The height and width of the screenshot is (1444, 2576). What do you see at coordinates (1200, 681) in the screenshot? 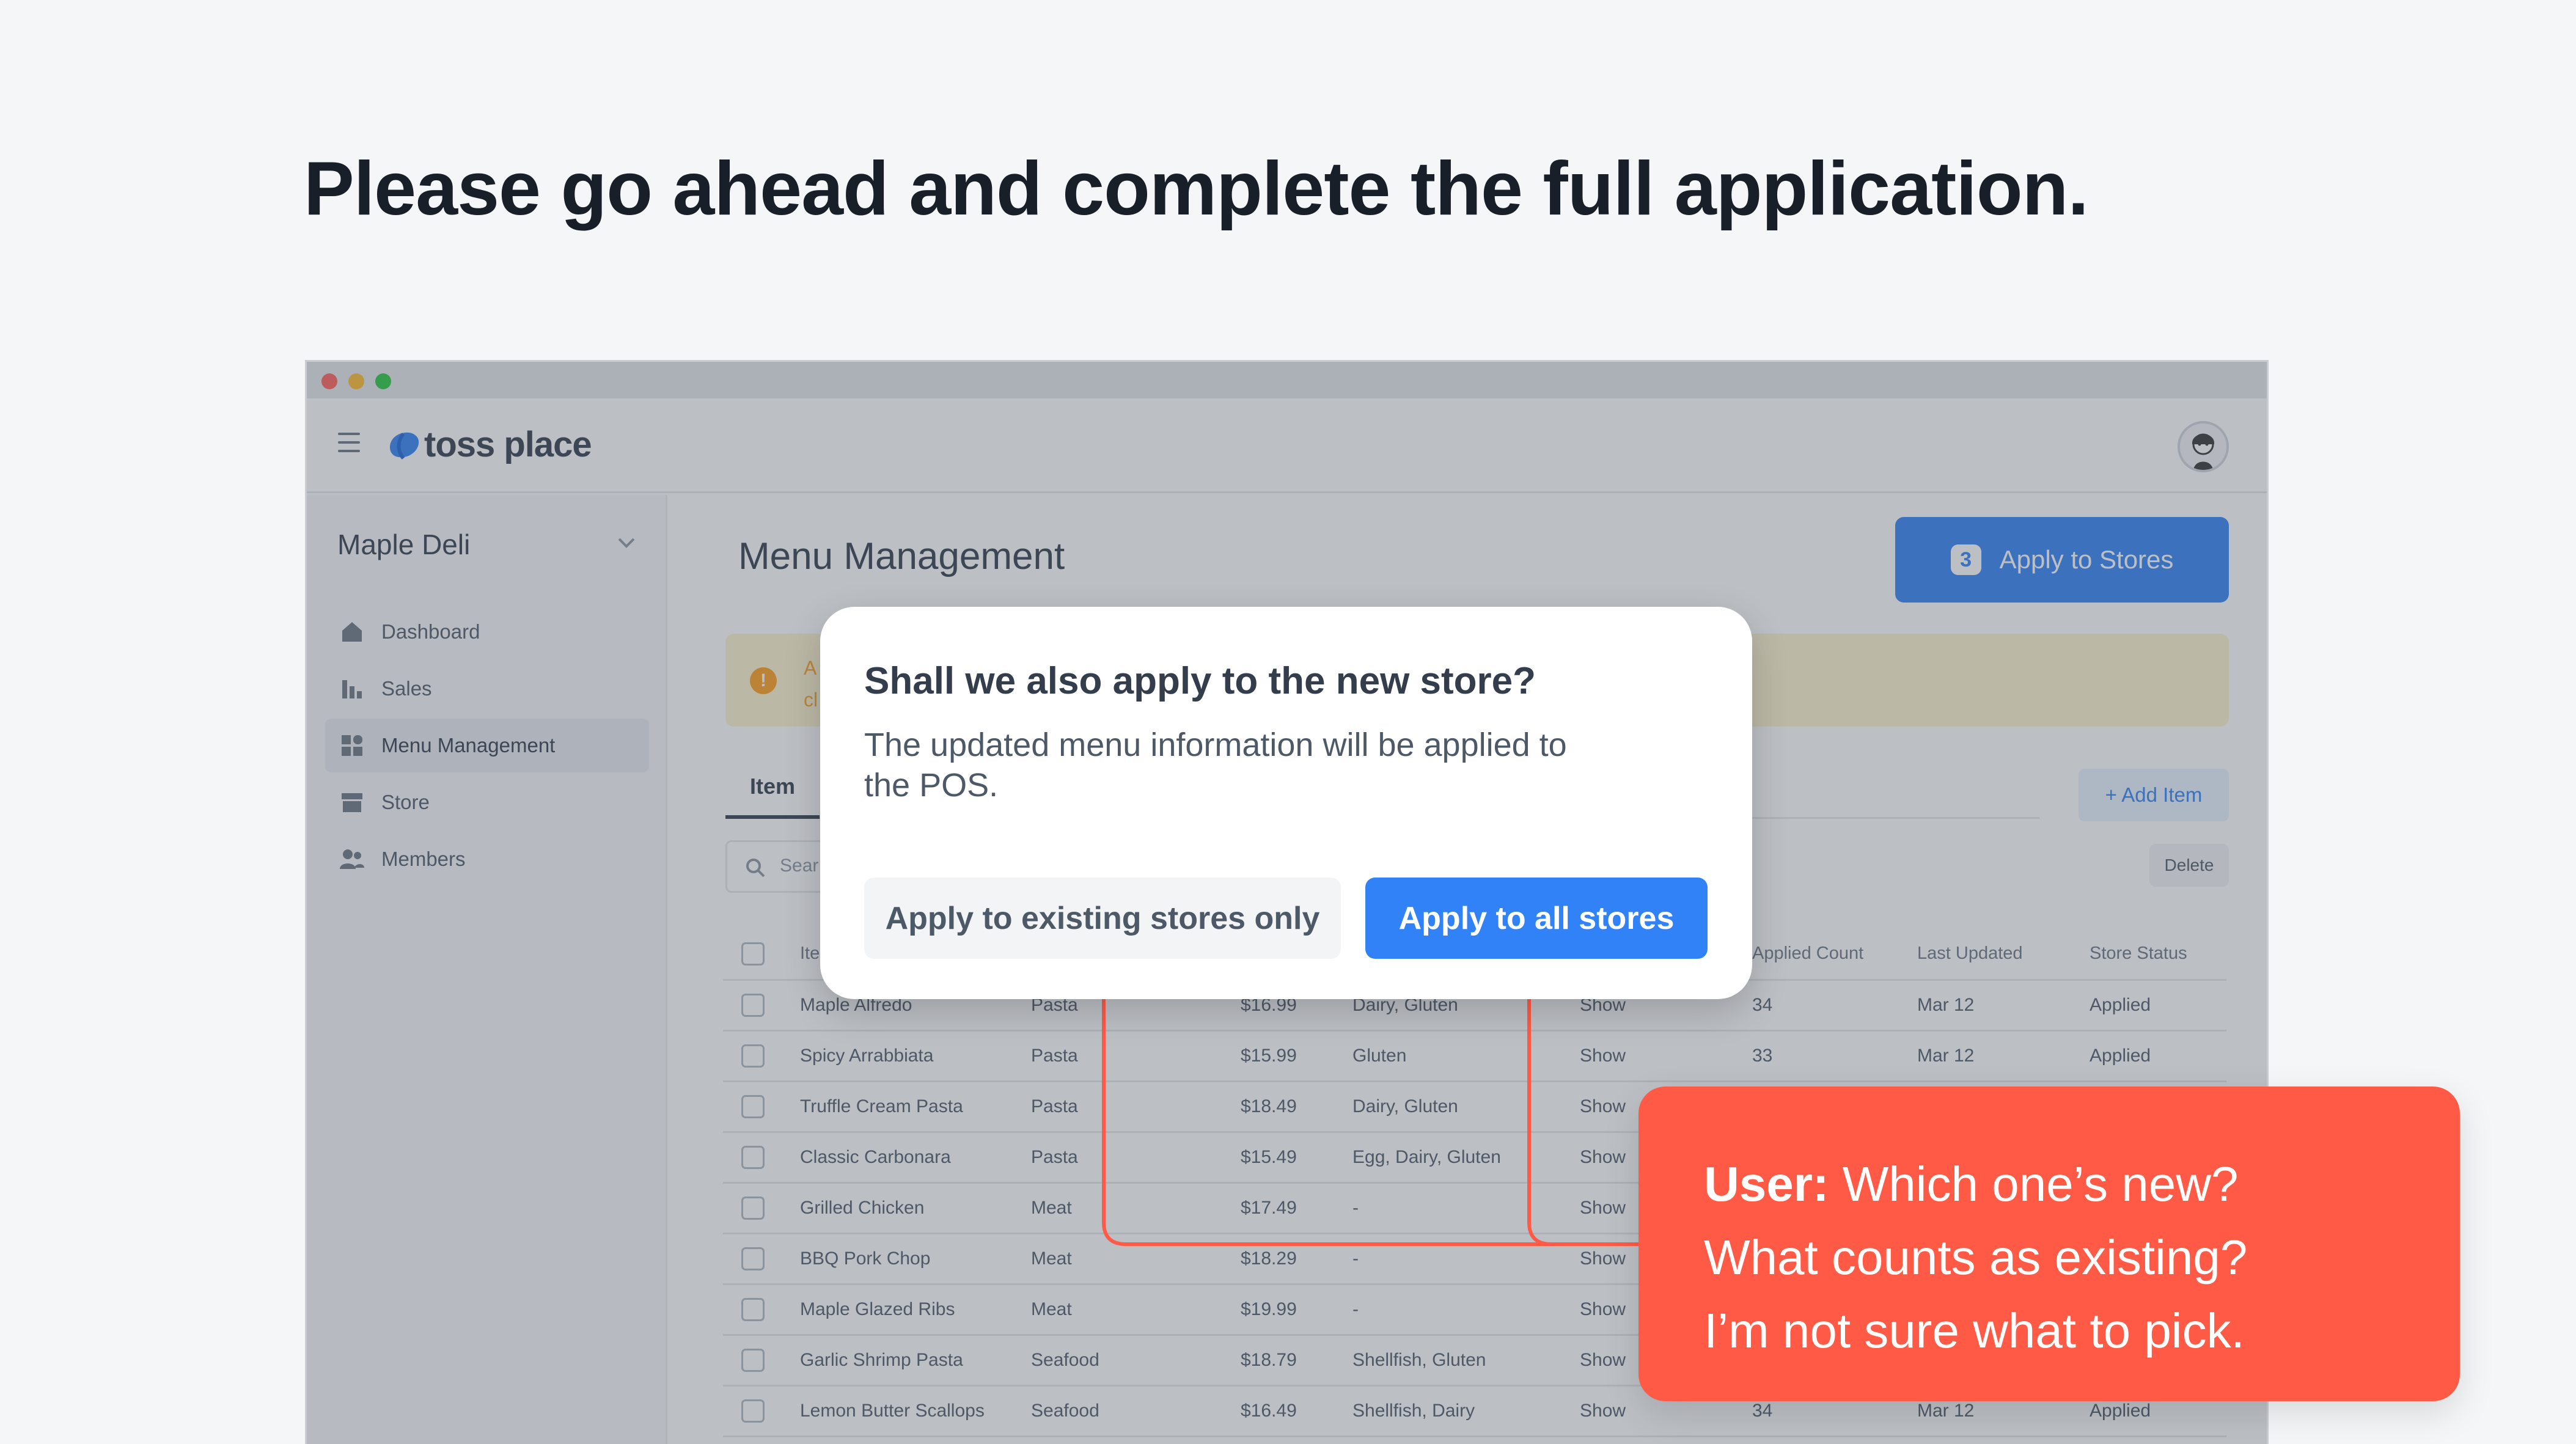
I see `dialog-title: Shall we also apply to the new store?` at bounding box center [1200, 681].